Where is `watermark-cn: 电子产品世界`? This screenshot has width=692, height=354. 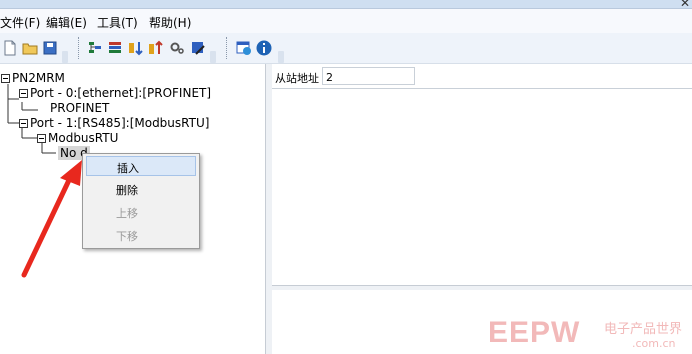 watermark-cn: 电子产品世界 is located at coordinates (643, 329).